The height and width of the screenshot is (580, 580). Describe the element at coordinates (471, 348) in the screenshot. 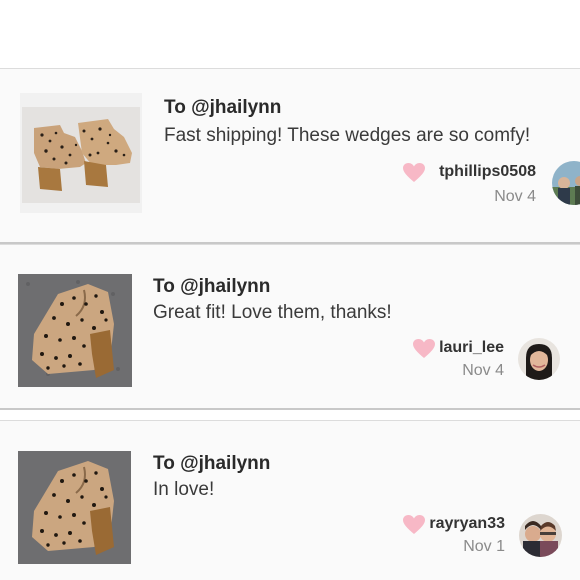

I see `username: lauri_lee` at that location.